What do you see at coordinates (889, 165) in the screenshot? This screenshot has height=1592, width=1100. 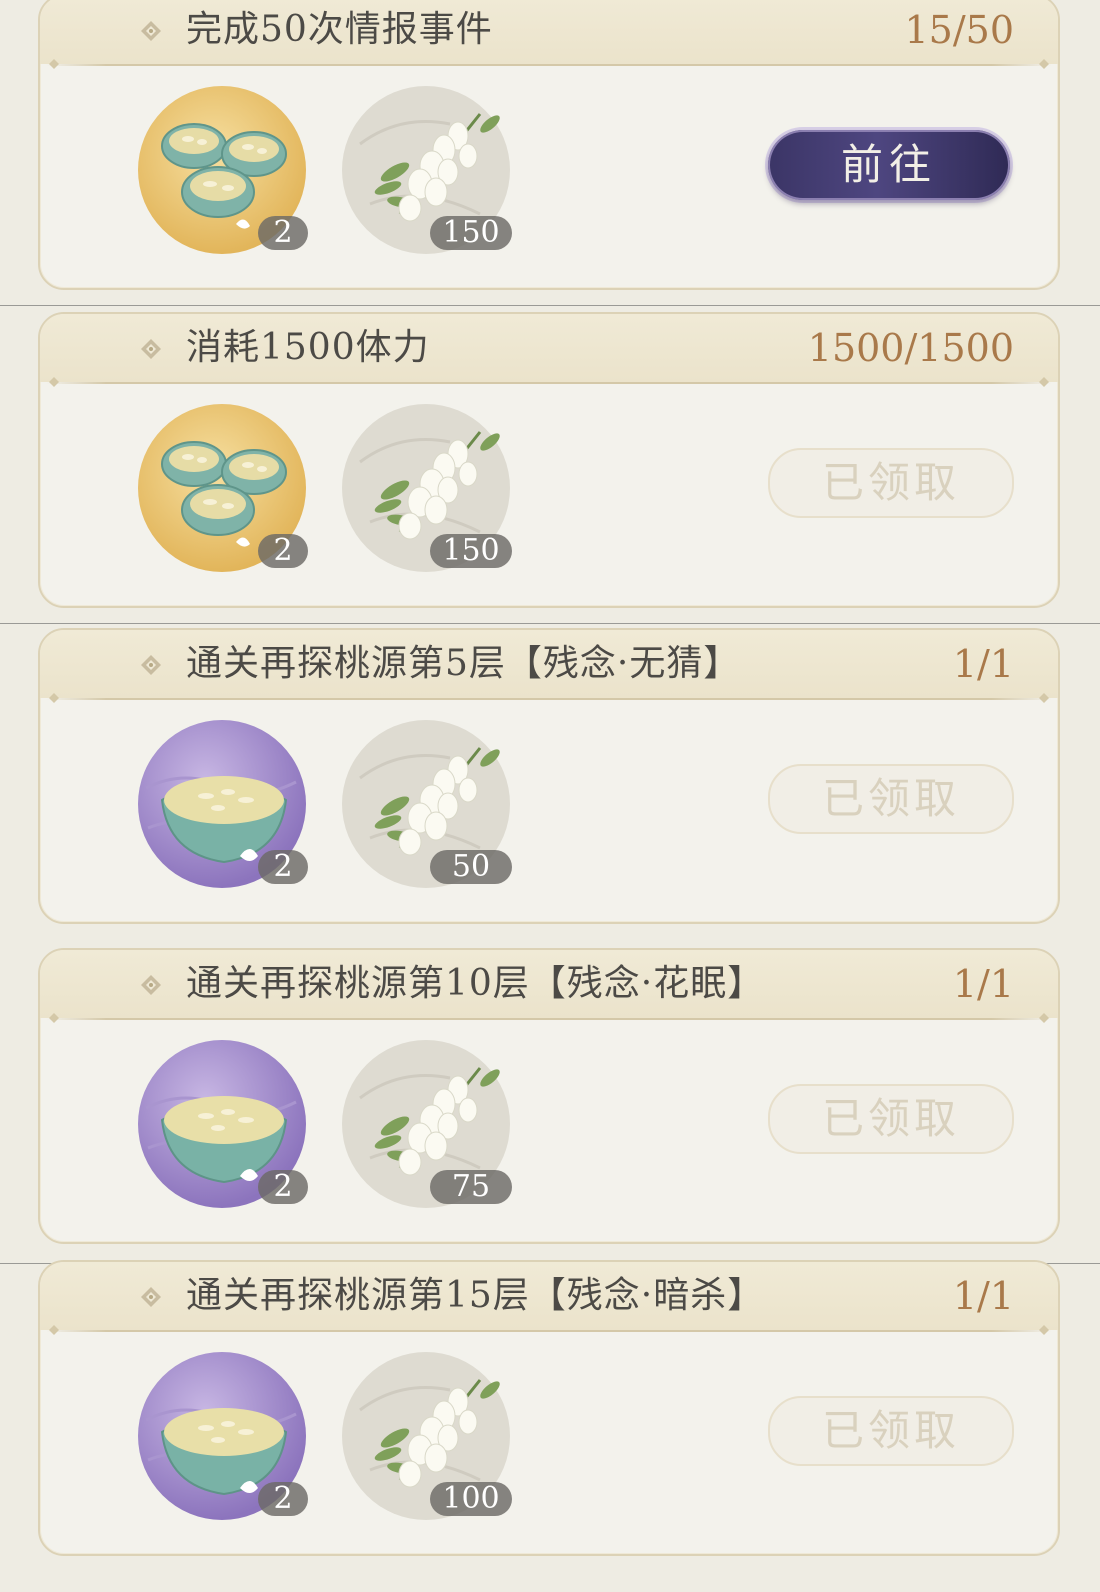 I see `goto-button: 前往` at bounding box center [889, 165].